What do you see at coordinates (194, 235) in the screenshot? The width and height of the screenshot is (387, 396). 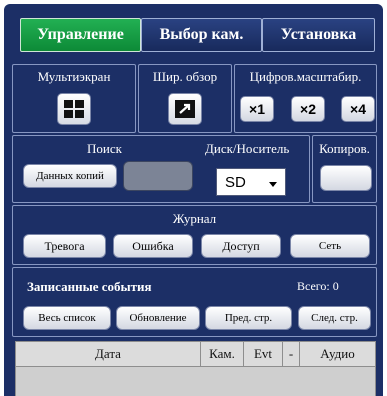 I see `log-group: Журнал Тревога Ошибка Доступ Сеть` at bounding box center [194, 235].